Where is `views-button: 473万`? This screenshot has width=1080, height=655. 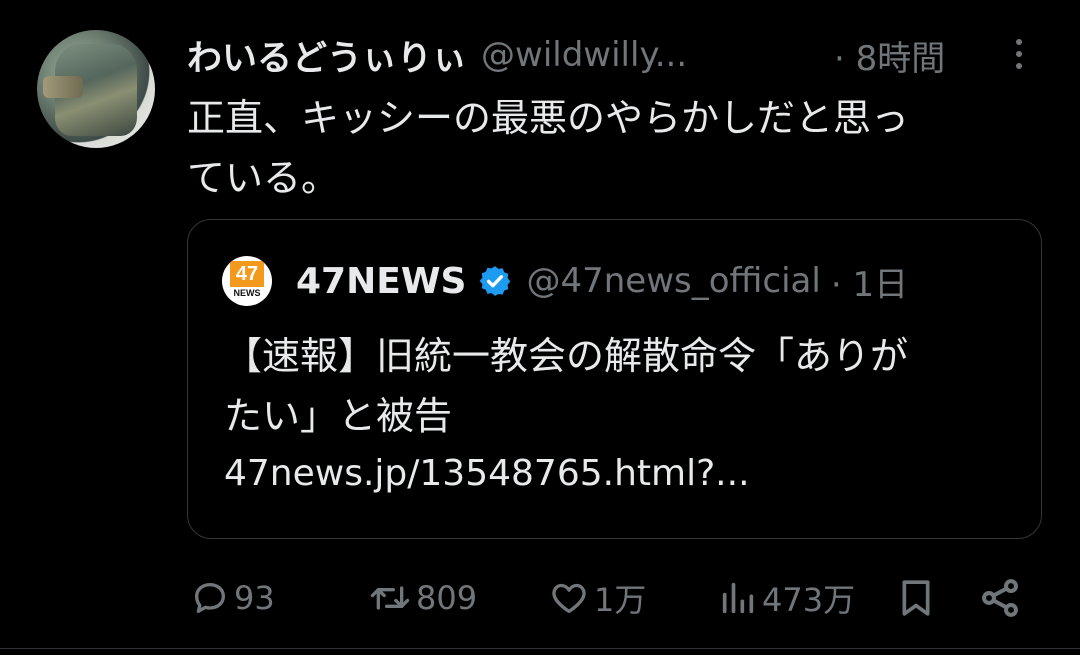 views-button: 473万 is located at coordinates (786, 598).